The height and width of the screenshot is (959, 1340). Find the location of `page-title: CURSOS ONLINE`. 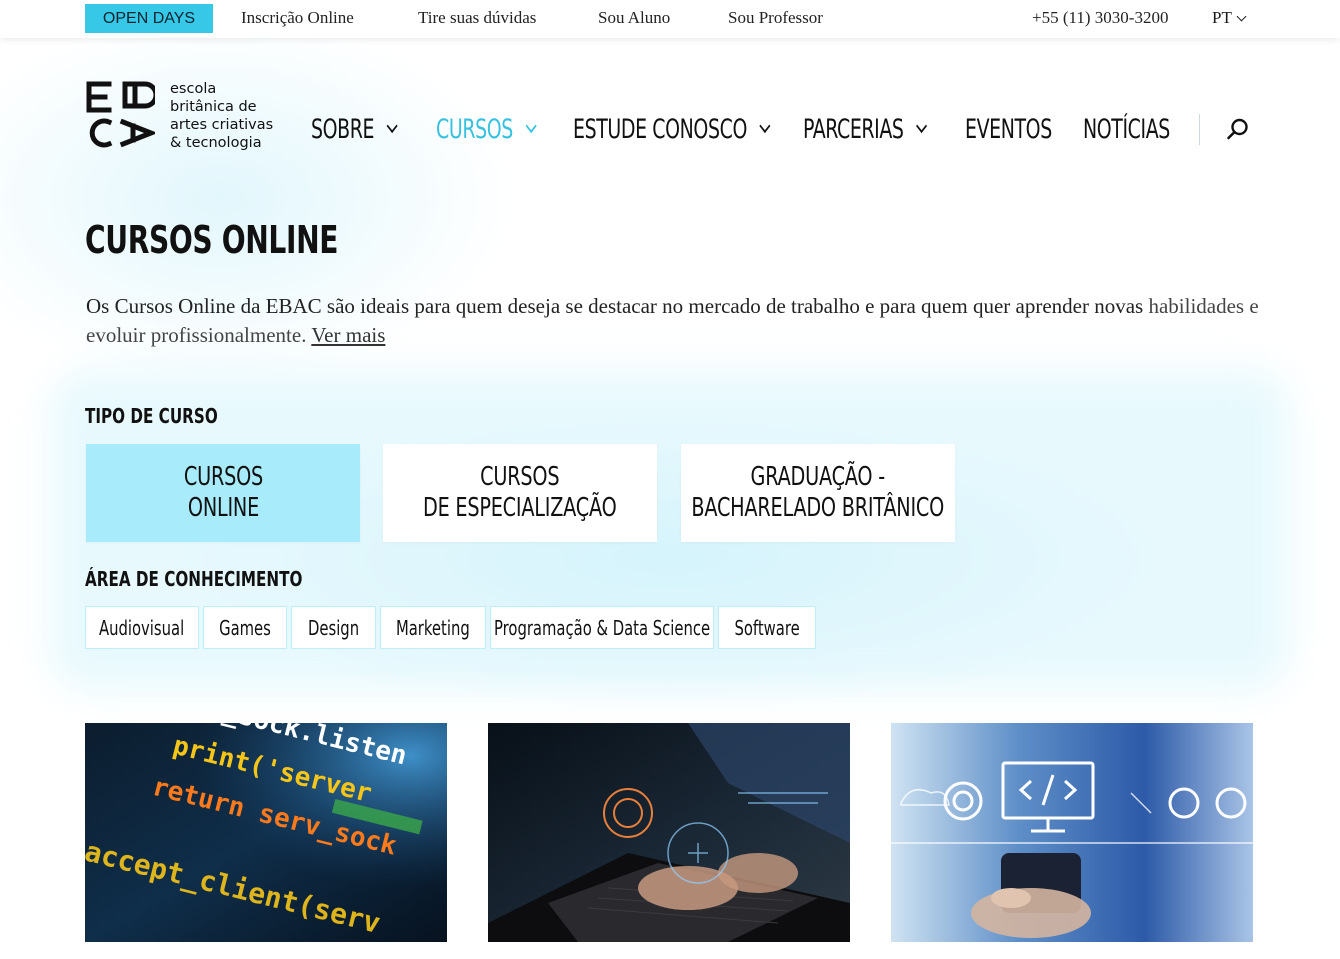

page-title: CURSOS ONLINE is located at coordinates (212, 240).